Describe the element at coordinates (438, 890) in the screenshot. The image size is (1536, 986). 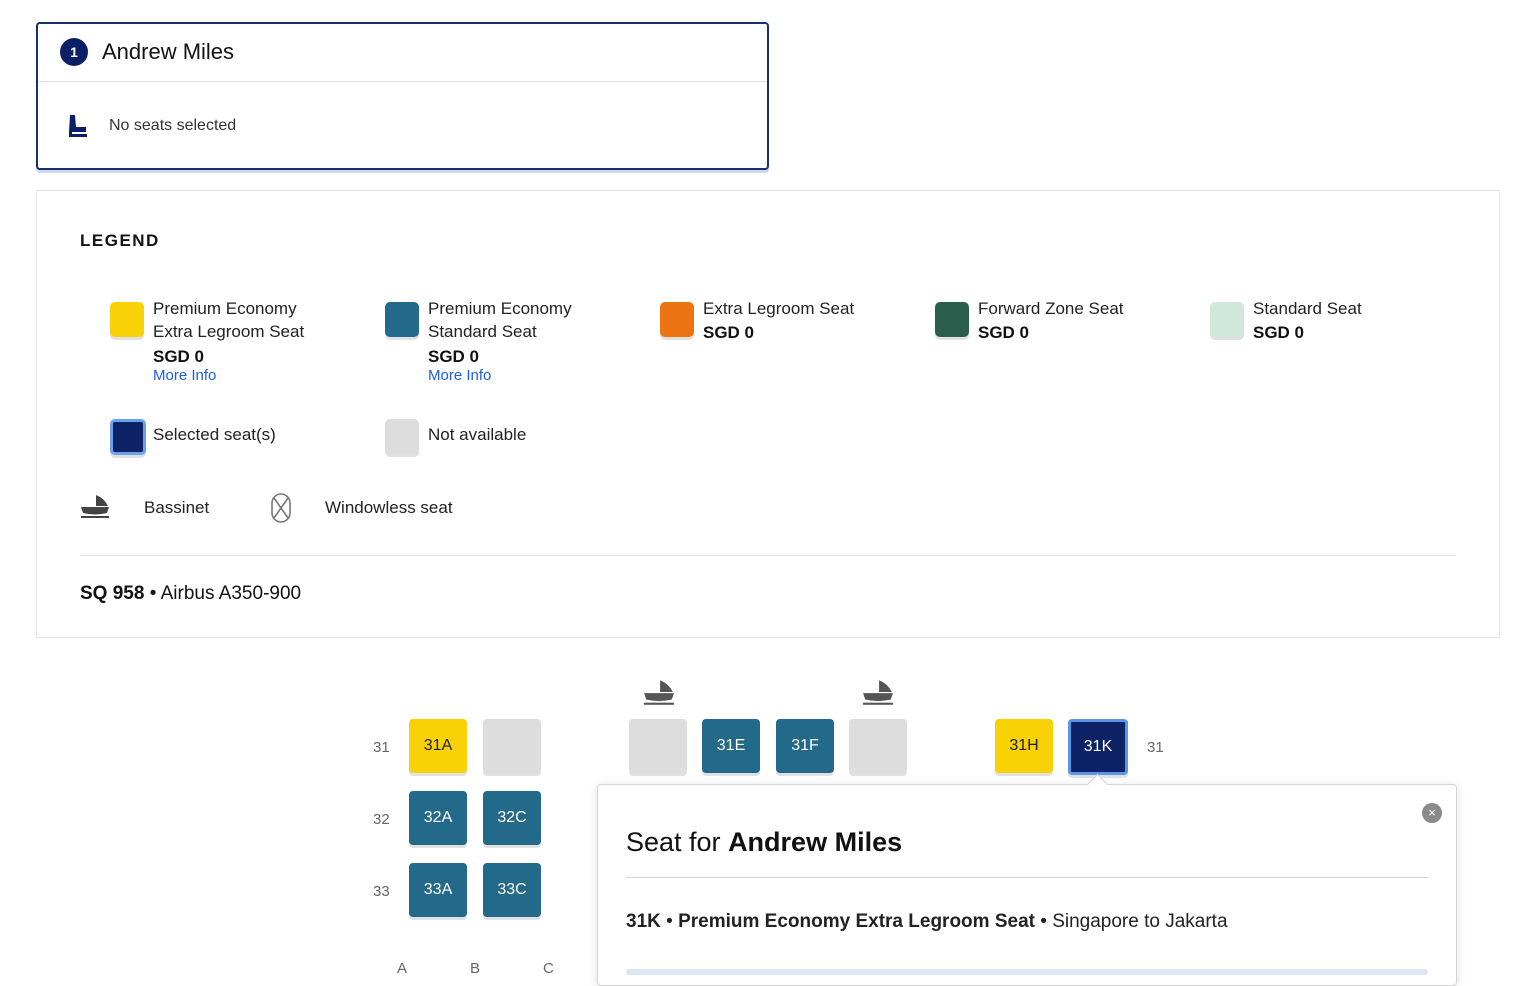
I see `seat-33a: 33A` at that location.